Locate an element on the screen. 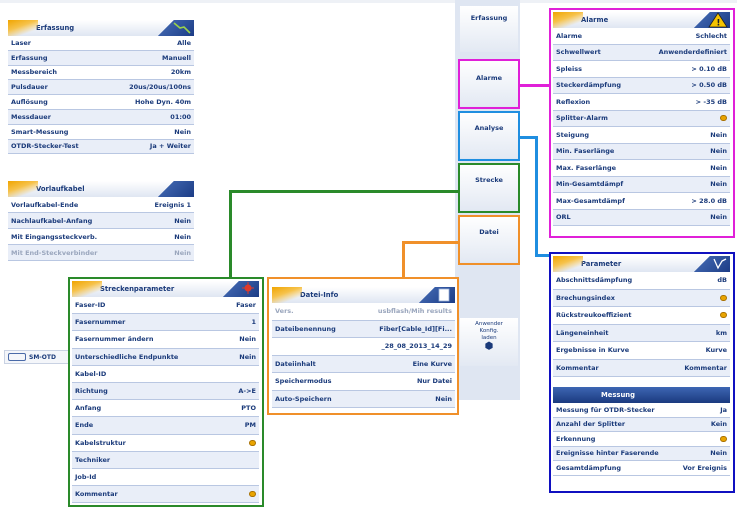 The width and height of the screenshot is (737, 509). analyse-highlight is located at coordinates (489, 136).